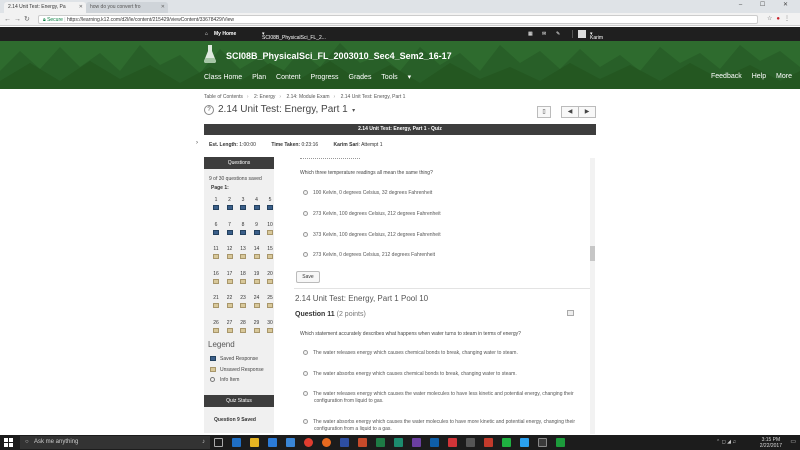 The image size is (800, 450). Describe the element at coordinates (225, 34) in the screenshot. I see `my-home-link: My Home` at that location.